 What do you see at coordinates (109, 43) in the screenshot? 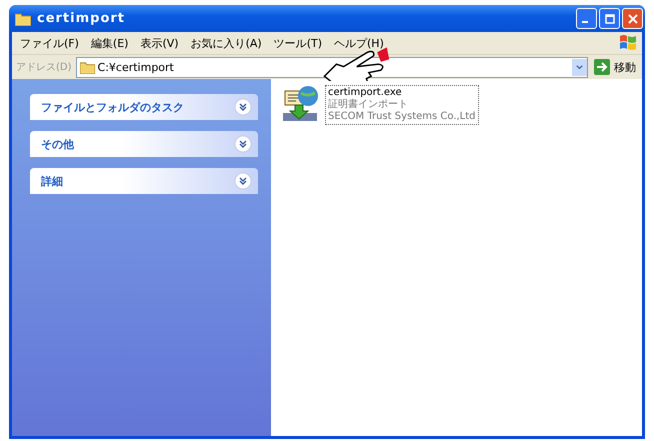
I see `menu-item: 編集(E)` at bounding box center [109, 43].